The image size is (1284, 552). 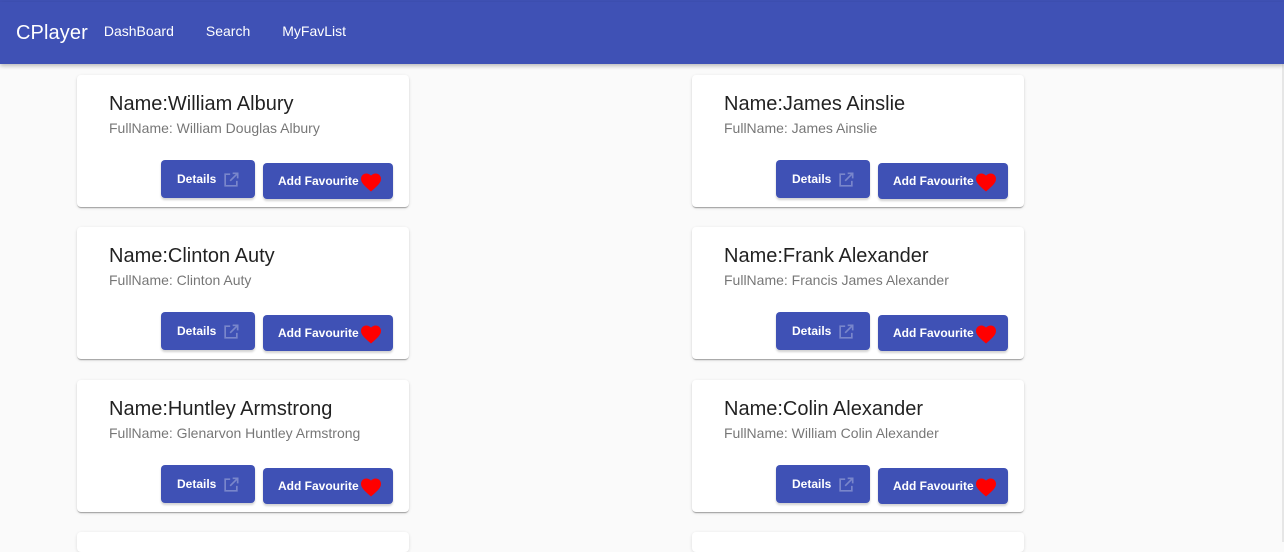 I want to click on app-brand: CPlayer, so click(x=52, y=33).